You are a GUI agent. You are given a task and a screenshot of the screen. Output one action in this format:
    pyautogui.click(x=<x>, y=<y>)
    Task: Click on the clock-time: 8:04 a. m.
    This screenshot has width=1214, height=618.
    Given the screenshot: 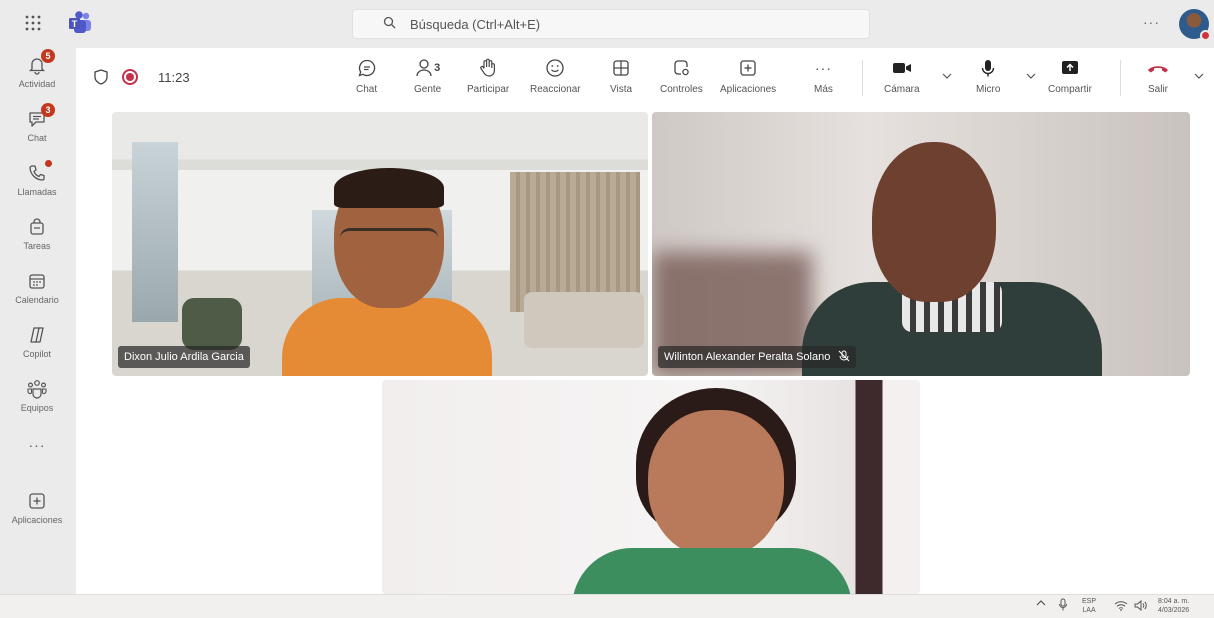 What is the action you would take?
    pyautogui.click(x=1174, y=601)
    